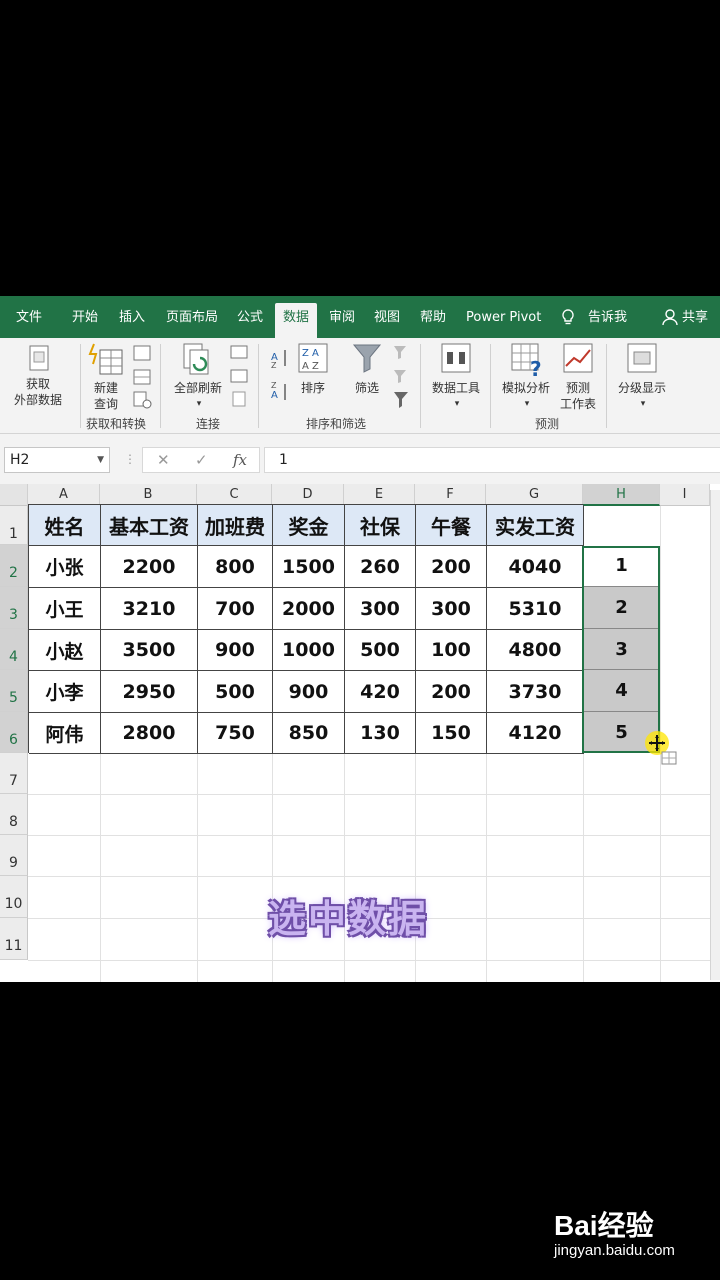 Image resolution: width=720 pixels, height=1280 pixels. What do you see at coordinates (14, 814) in the screenshot?
I see `row-header-8: 8` at bounding box center [14, 814].